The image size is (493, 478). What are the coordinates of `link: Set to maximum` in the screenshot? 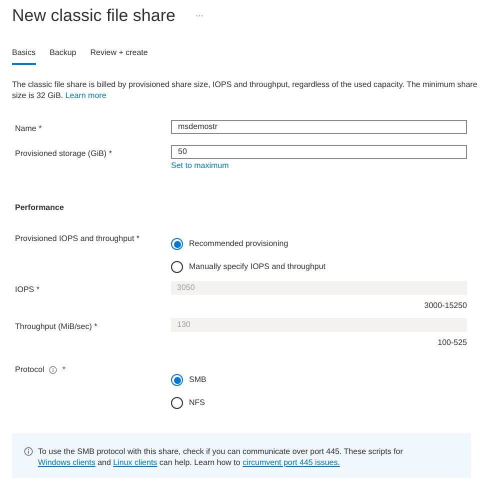 It's located at (200, 166).